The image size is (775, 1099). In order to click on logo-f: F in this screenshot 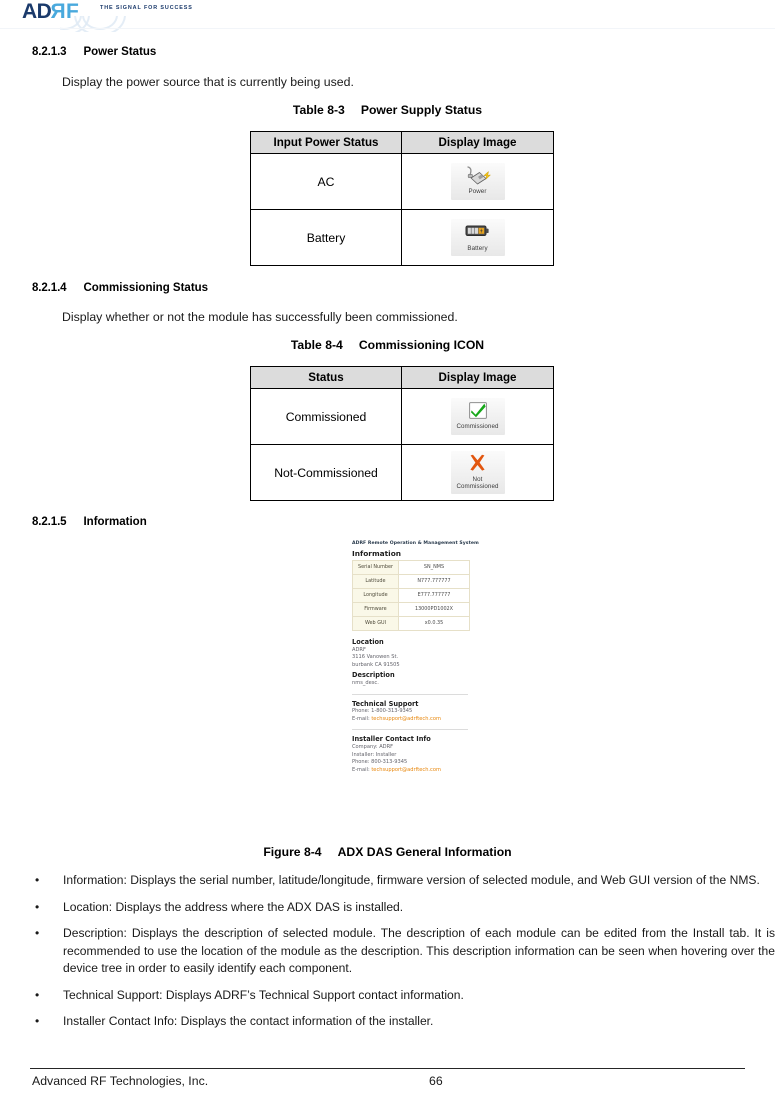, I will do `click(72, 11)`.